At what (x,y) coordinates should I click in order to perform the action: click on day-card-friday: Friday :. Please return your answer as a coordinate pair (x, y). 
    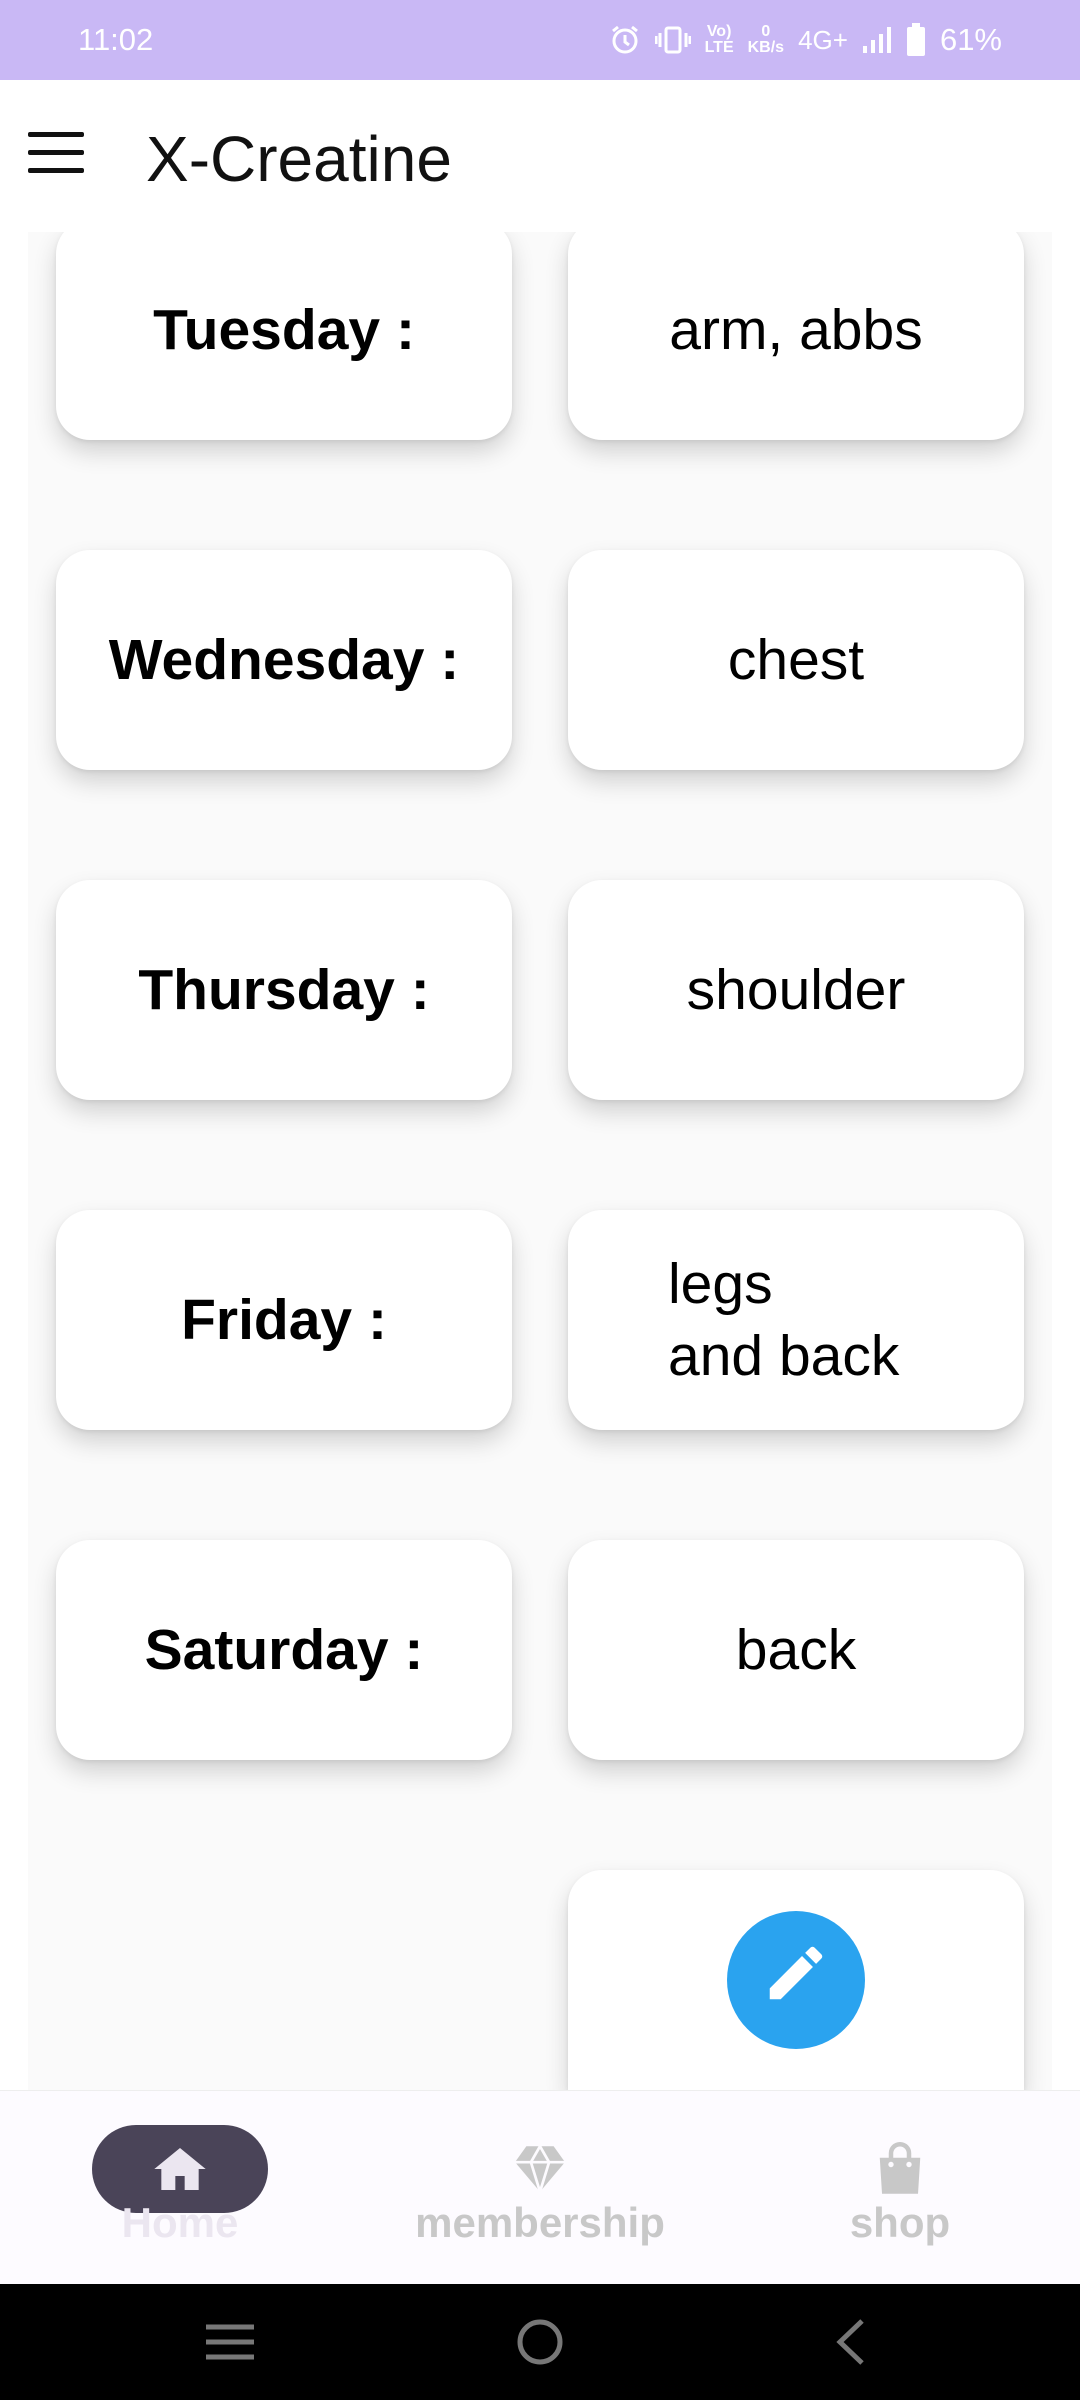
    Looking at the image, I should click on (284, 1320).